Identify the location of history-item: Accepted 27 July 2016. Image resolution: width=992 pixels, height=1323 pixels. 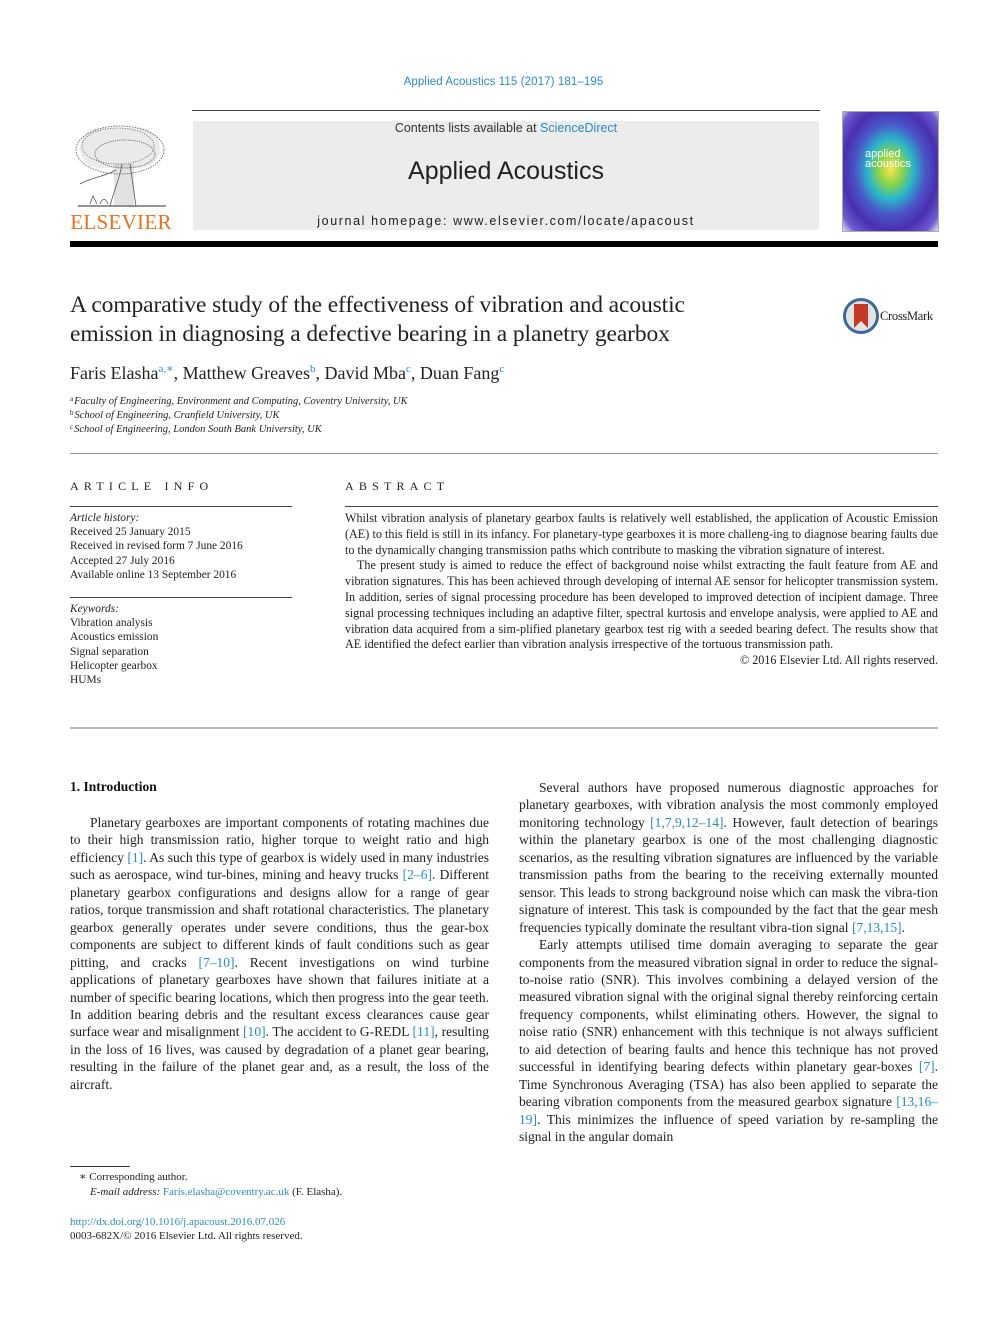
(122, 560).